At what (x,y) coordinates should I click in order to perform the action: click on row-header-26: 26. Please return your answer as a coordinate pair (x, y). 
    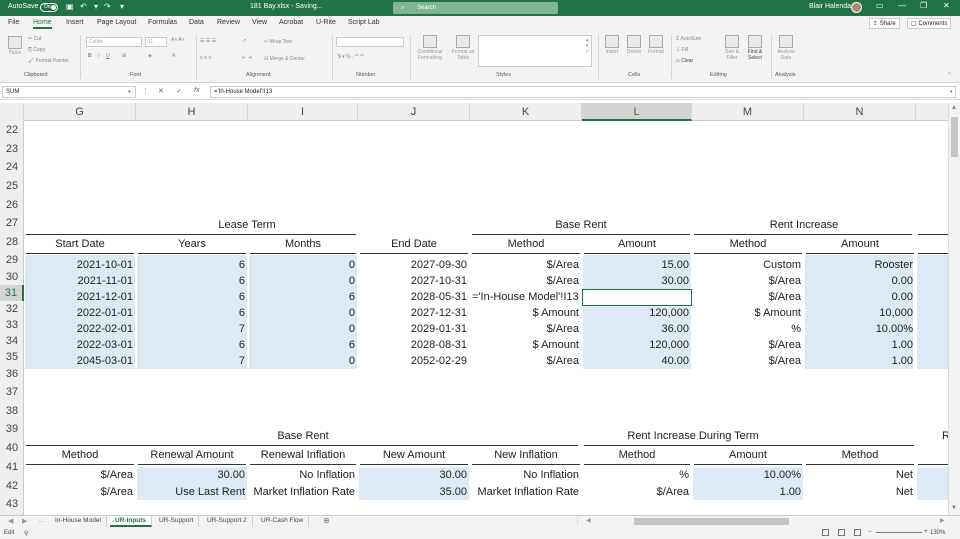
    Looking at the image, I should click on (12, 205).